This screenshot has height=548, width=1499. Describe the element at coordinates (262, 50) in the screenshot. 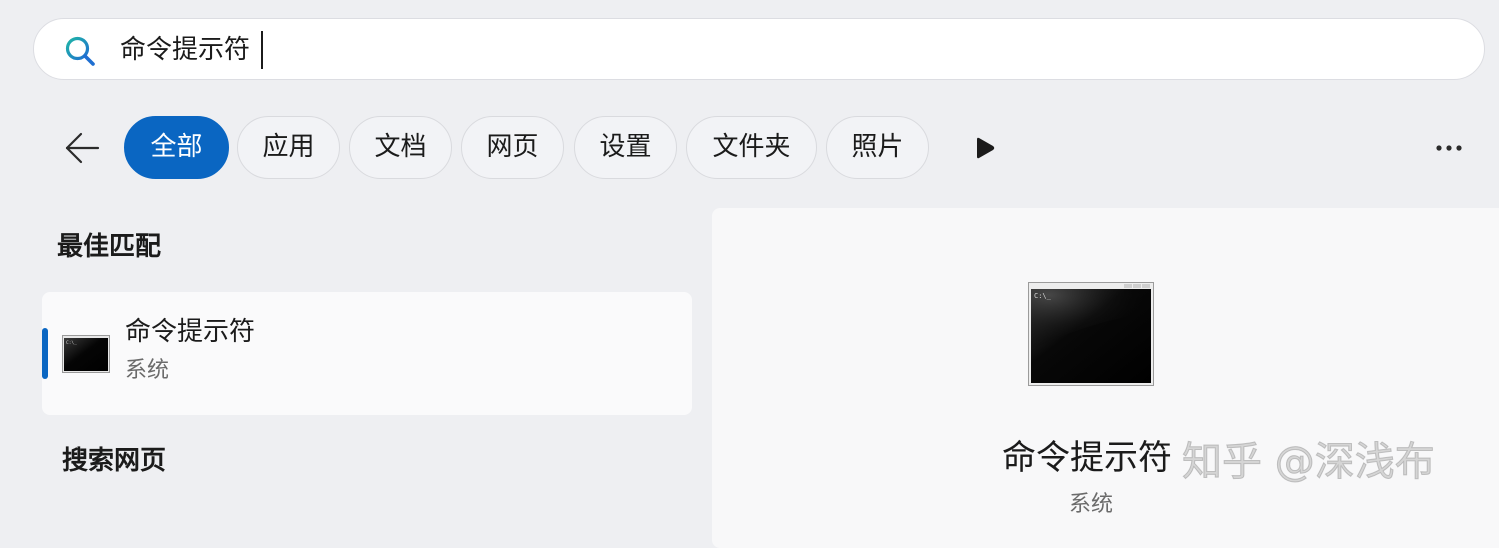

I see `text-caret` at that location.